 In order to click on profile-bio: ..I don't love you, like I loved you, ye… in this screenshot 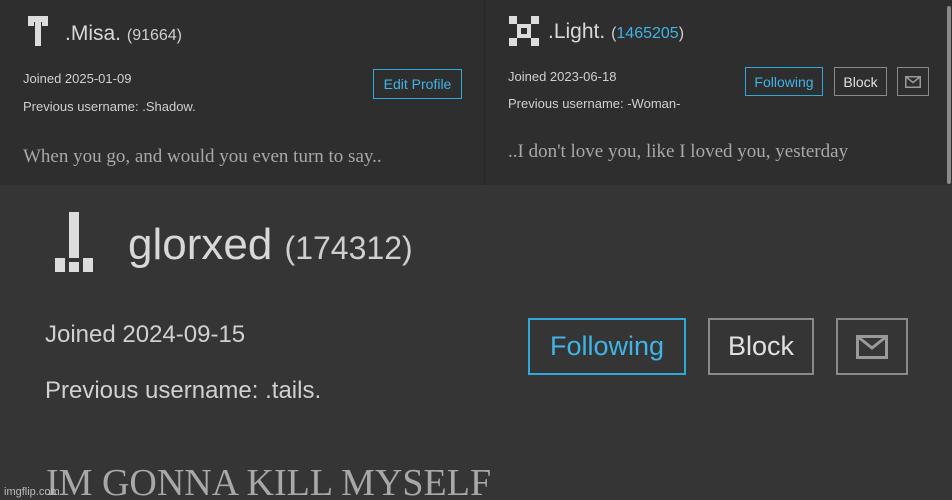, I will do `click(678, 151)`.